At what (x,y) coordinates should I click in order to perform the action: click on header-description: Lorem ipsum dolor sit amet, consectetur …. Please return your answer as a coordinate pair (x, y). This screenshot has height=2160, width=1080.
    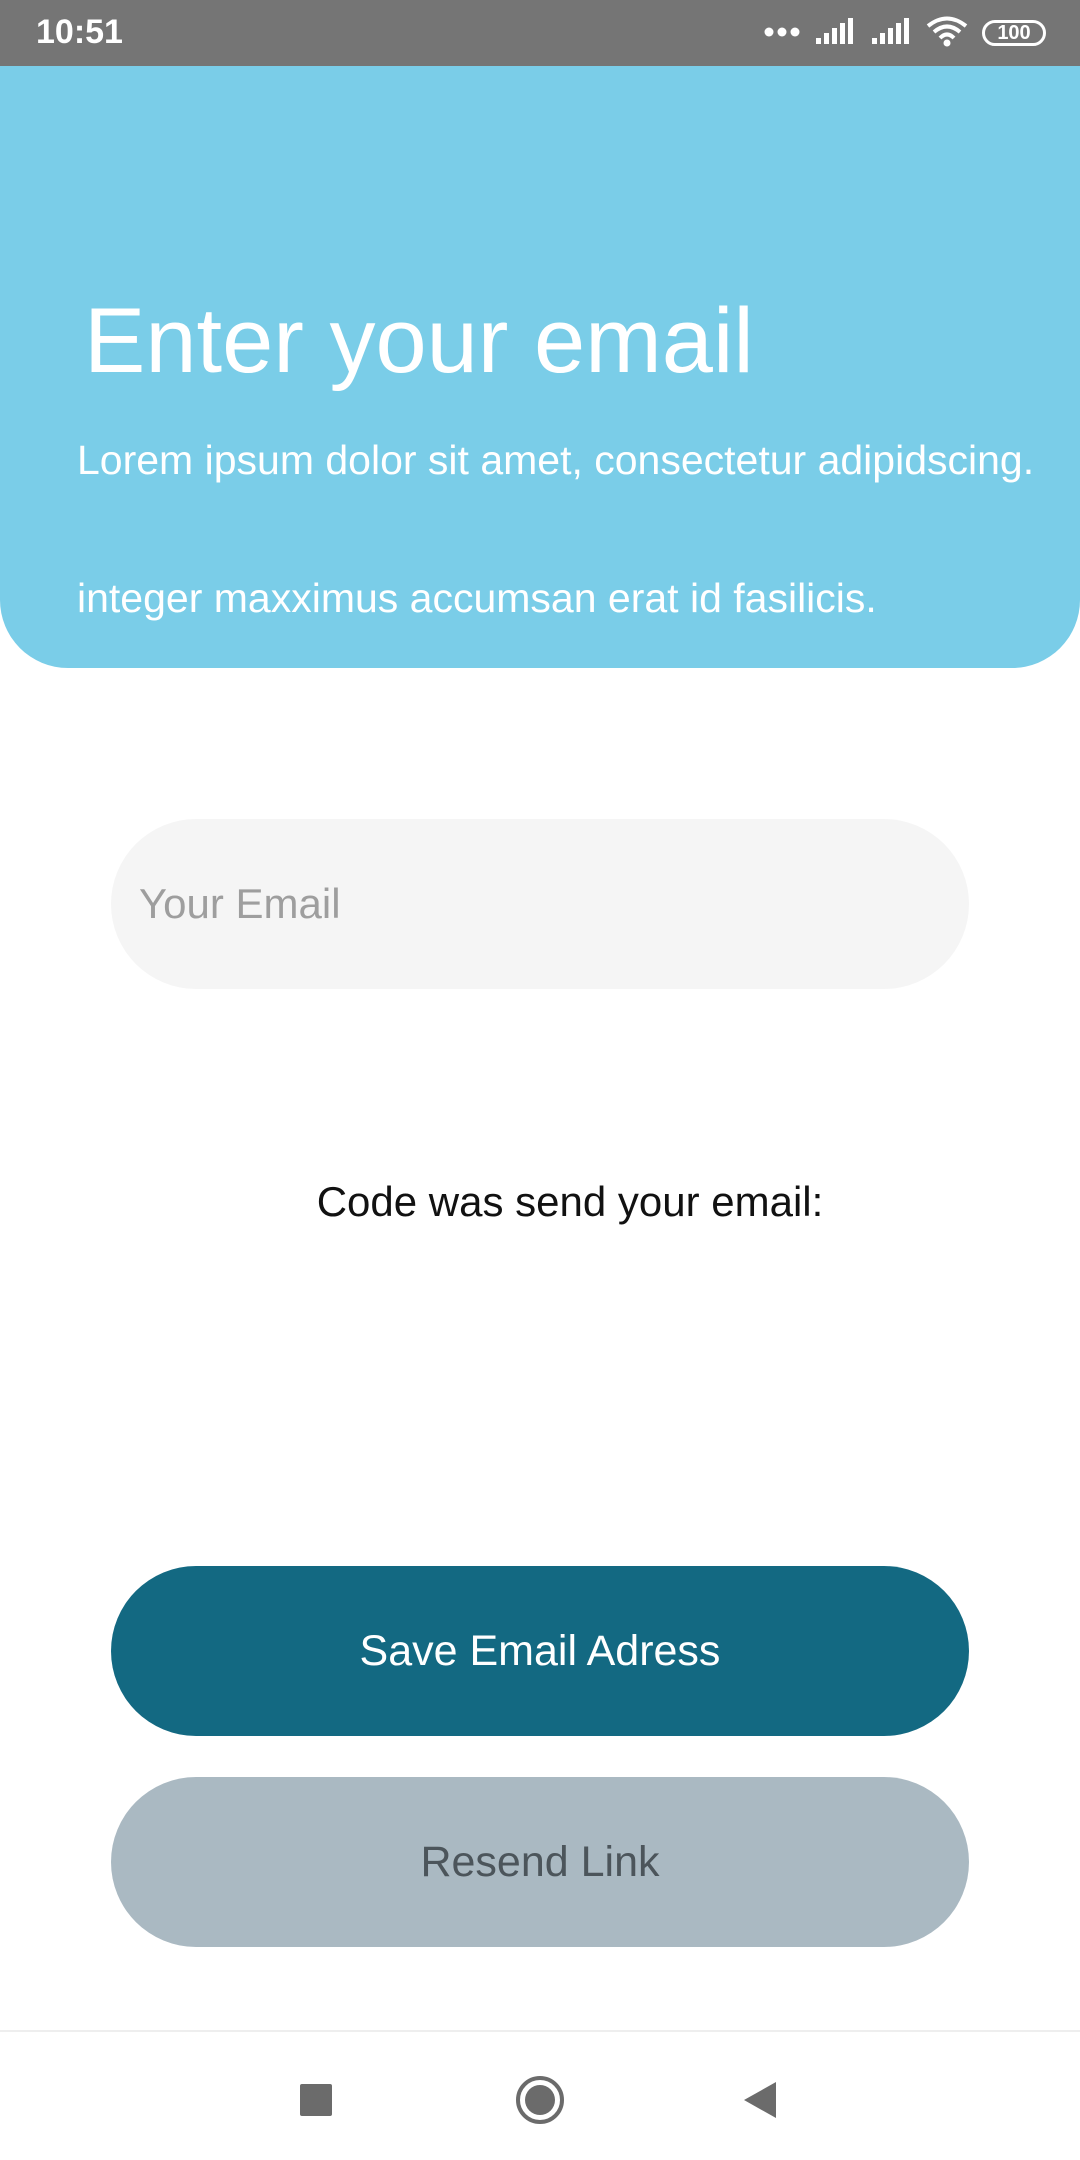
    Looking at the image, I should click on (556, 460).